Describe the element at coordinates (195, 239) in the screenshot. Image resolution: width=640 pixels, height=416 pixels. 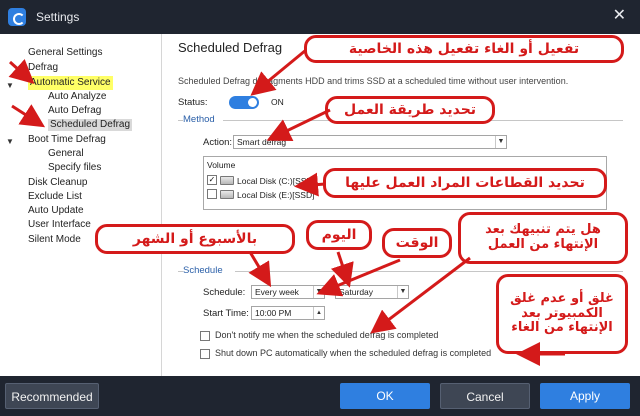
I see `annotation-weekly-monthly: بالأسبوع أو الشهر` at that location.